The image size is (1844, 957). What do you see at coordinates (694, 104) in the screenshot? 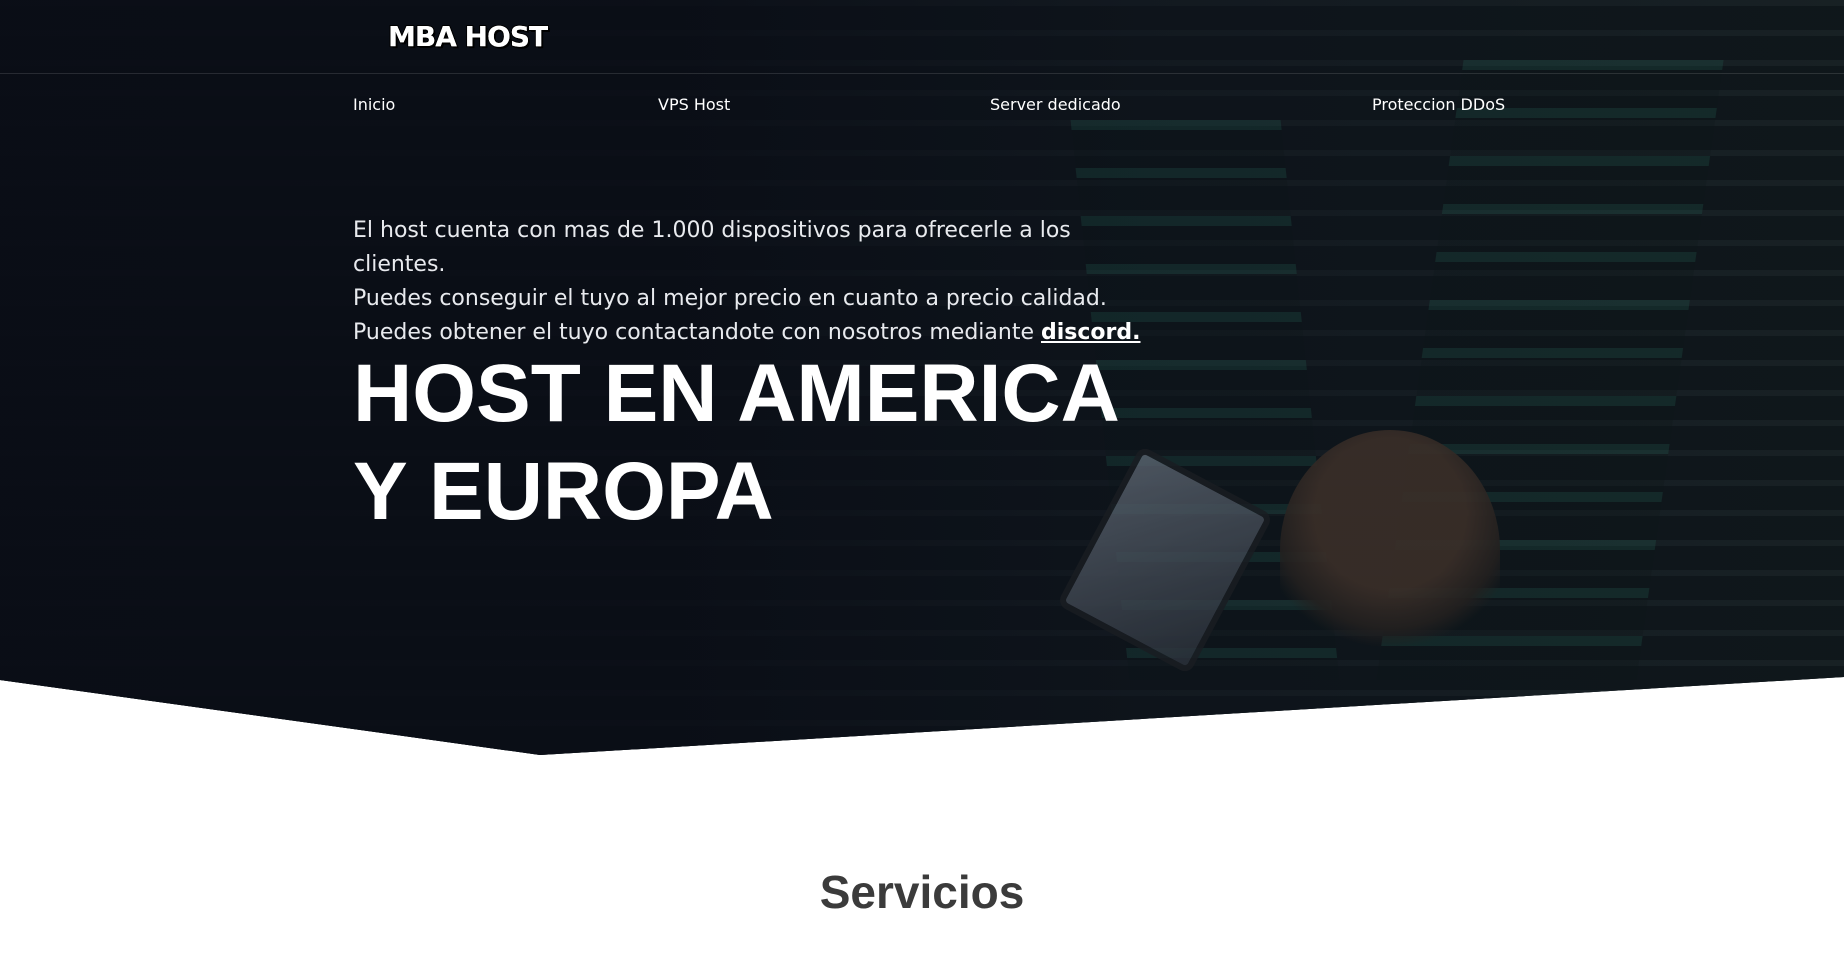
I see `nav-item-vps-host: VPS Host` at bounding box center [694, 104].